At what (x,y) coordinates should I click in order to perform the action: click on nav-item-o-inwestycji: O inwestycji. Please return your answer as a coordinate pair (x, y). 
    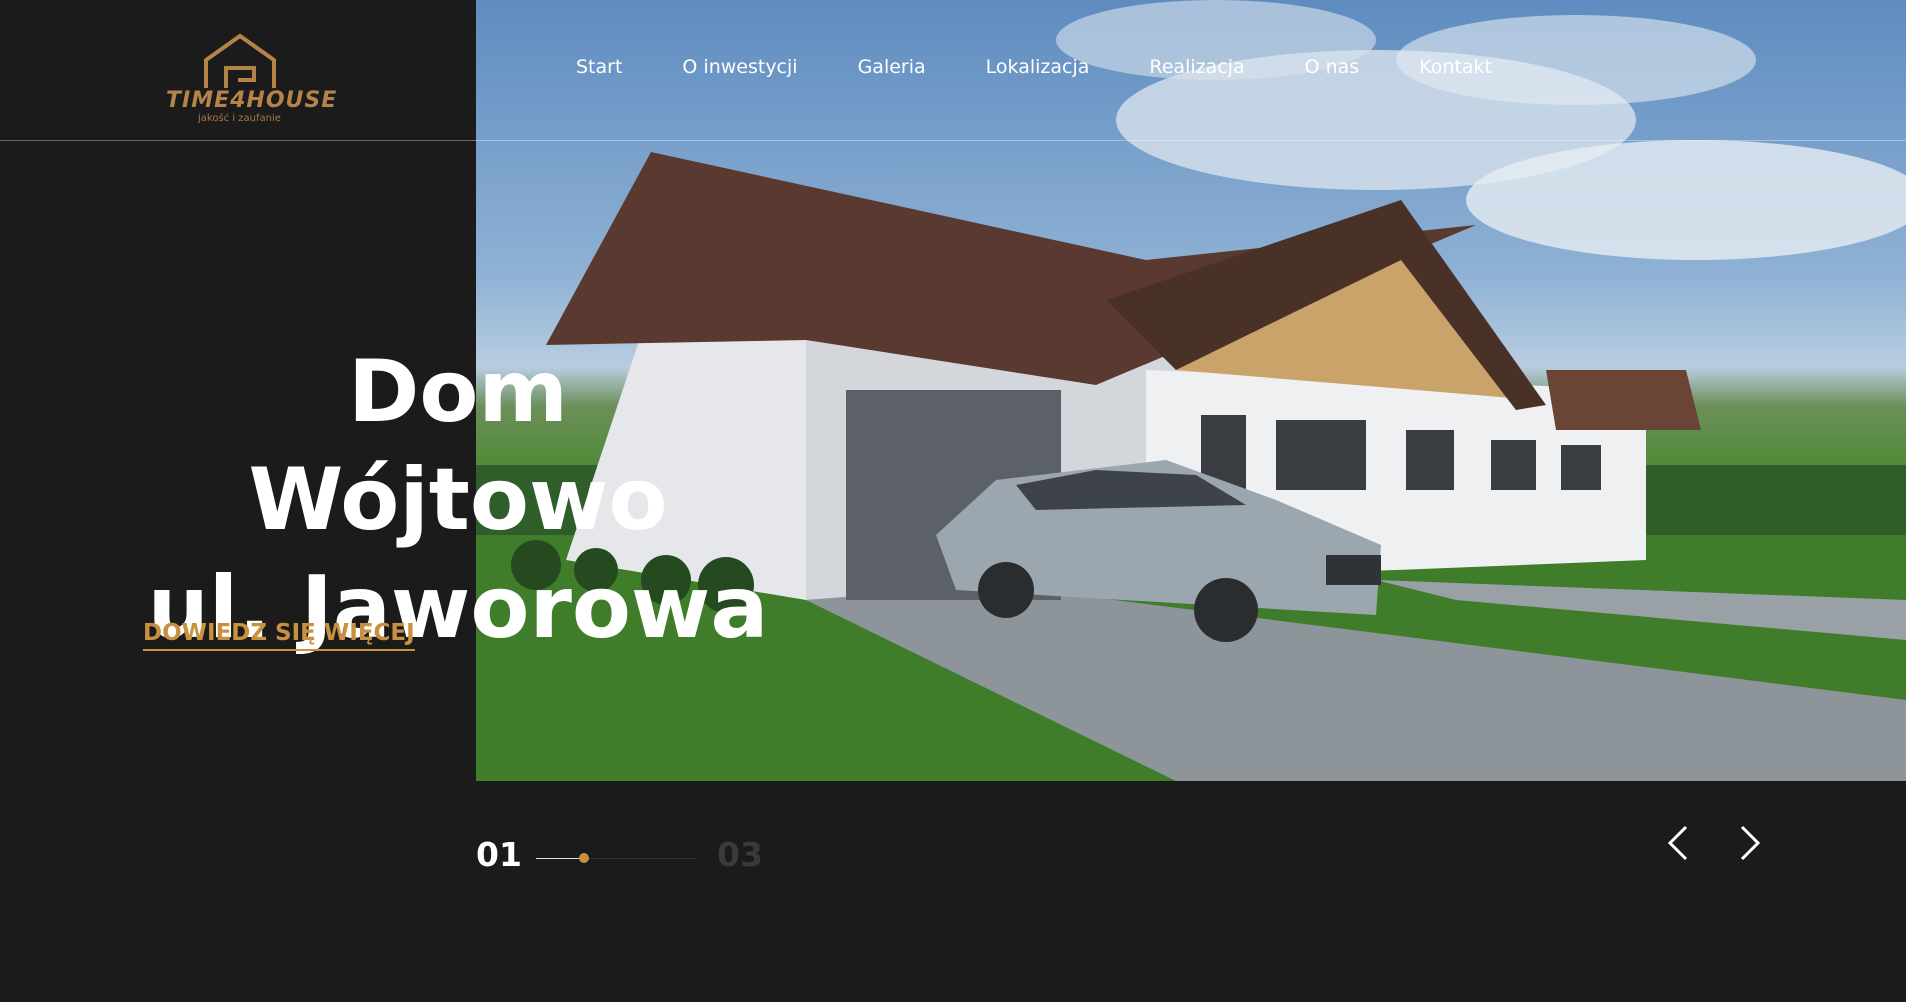
    Looking at the image, I should click on (739, 67).